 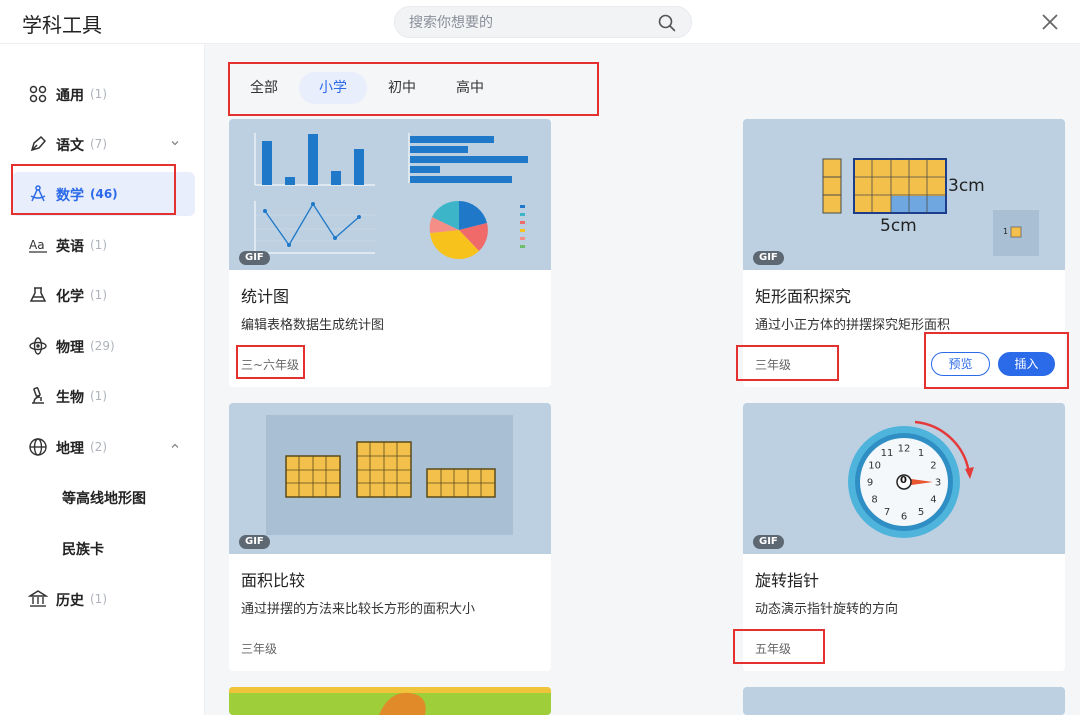 I want to click on card-thumbnail: 3cm 5cm 1 GIF, so click(x=904, y=194).